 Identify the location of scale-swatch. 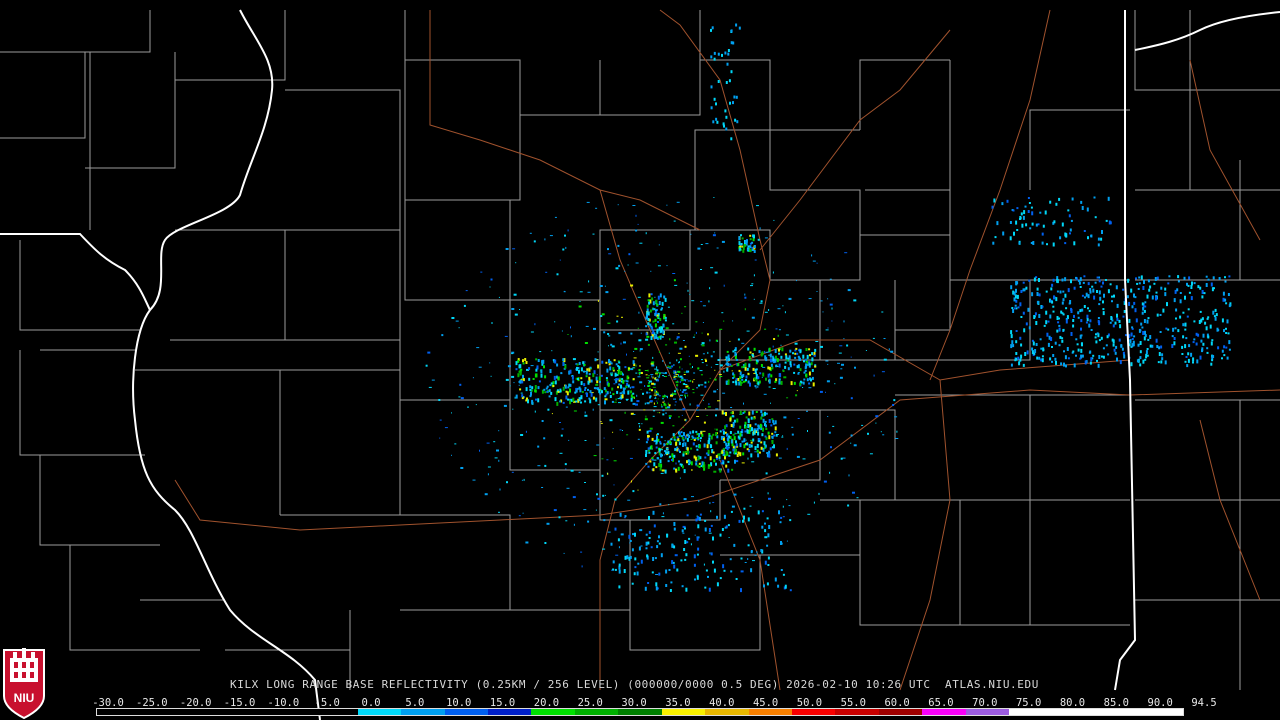
(683, 712).